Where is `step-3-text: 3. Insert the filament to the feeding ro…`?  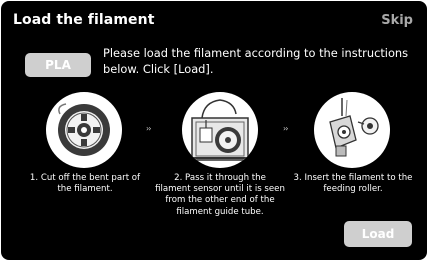 step-3-text: 3. Insert the filament to the feeding ro… is located at coordinates (353, 184).